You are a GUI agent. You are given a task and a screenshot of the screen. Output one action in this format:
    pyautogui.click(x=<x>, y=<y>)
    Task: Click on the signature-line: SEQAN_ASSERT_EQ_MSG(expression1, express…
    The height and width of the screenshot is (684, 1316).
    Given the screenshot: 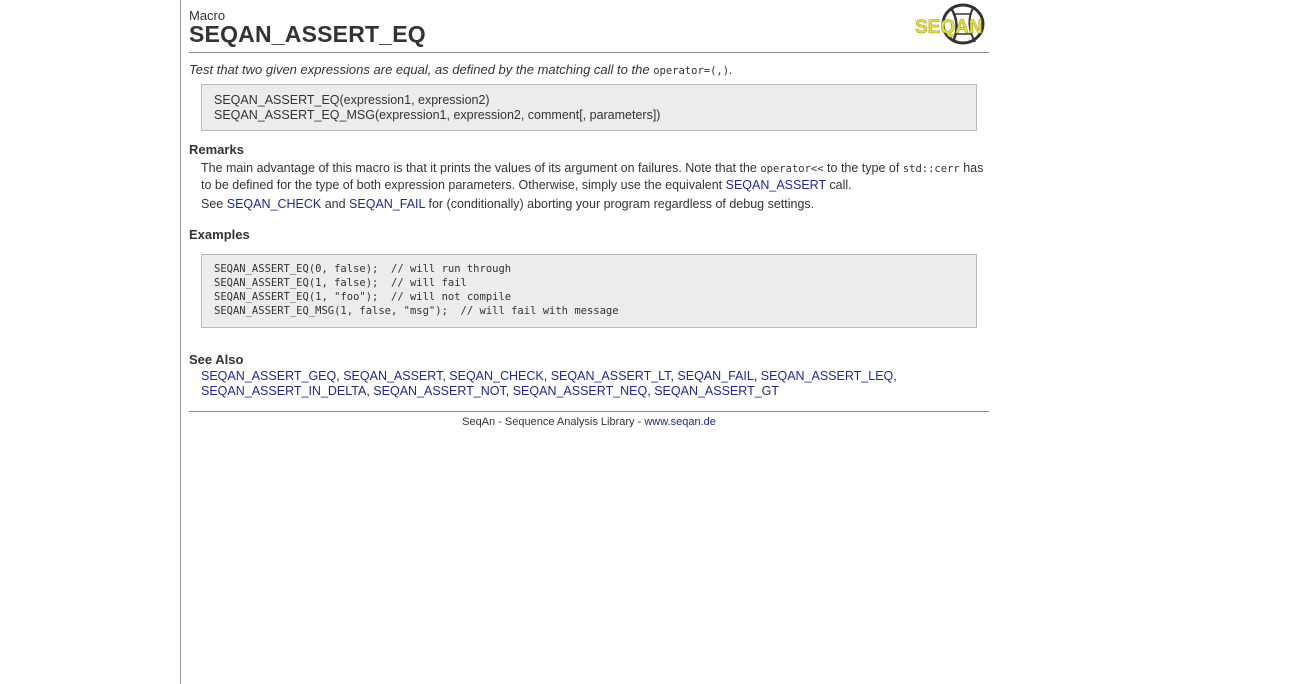 What is the action you would take?
    pyautogui.click(x=437, y=115)
    